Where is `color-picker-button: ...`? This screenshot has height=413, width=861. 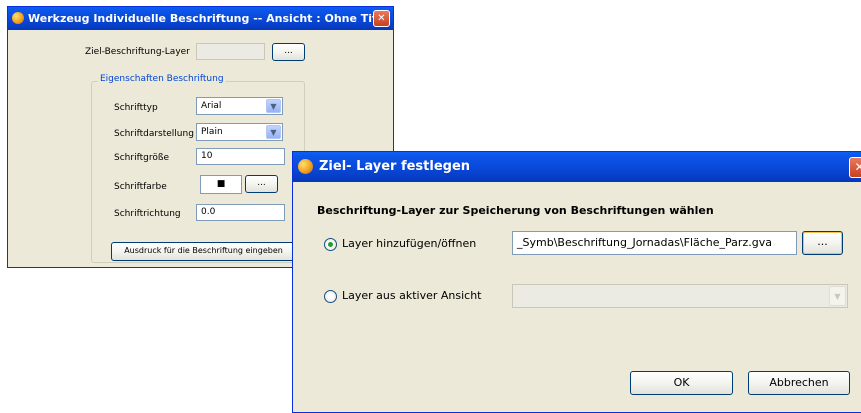 color-picker-button: ... is located at coordinates (261, 184).